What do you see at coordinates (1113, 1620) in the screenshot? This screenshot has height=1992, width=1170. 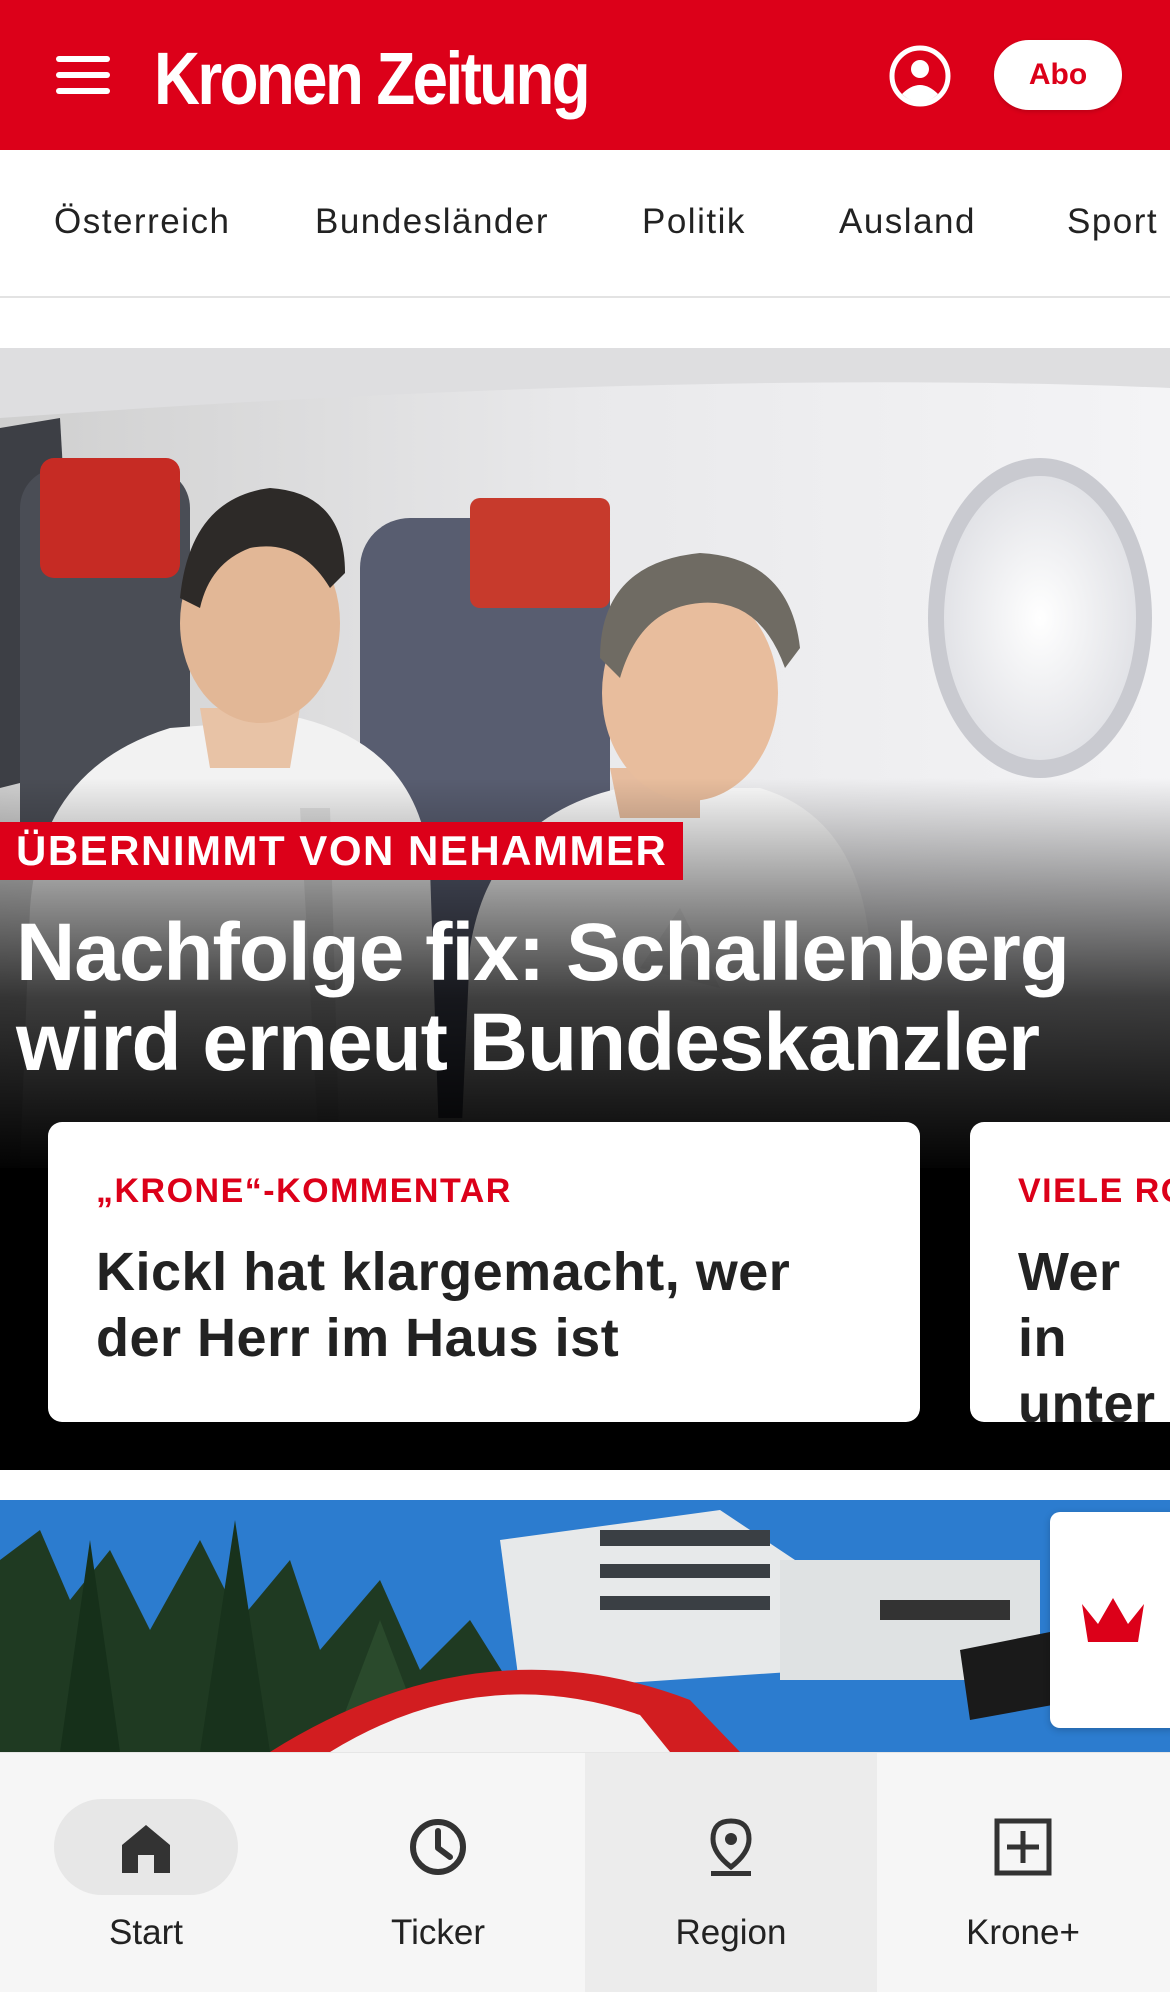 I see `crown-icon` at bounding box center [1113, 1620].